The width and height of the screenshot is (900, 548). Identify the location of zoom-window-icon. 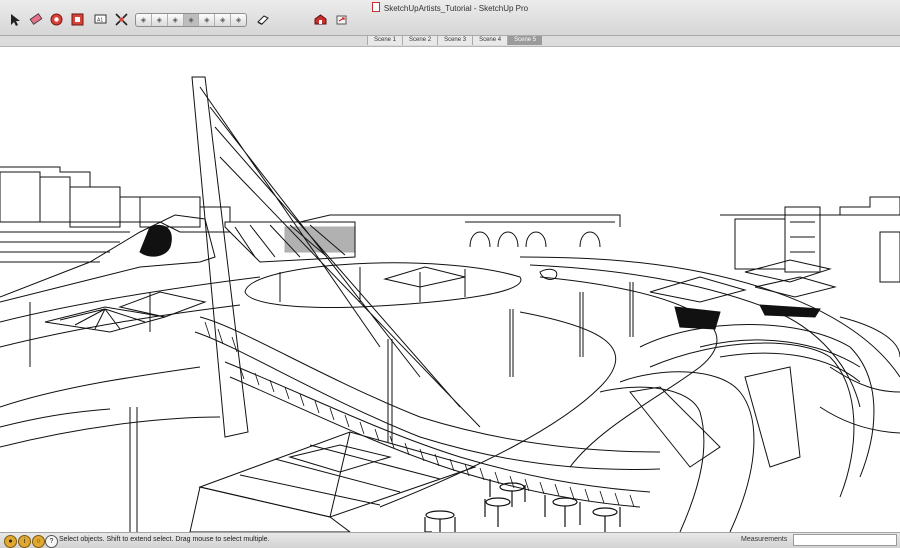
(77, 19).